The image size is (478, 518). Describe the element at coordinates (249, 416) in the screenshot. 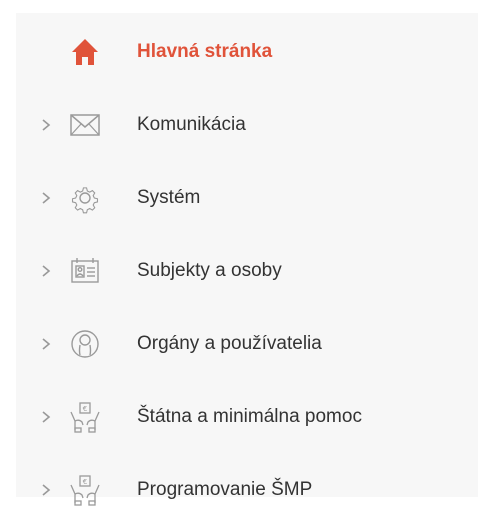

I see `sidebar-item-label: Štátna a minimálna pomoc` at that location.